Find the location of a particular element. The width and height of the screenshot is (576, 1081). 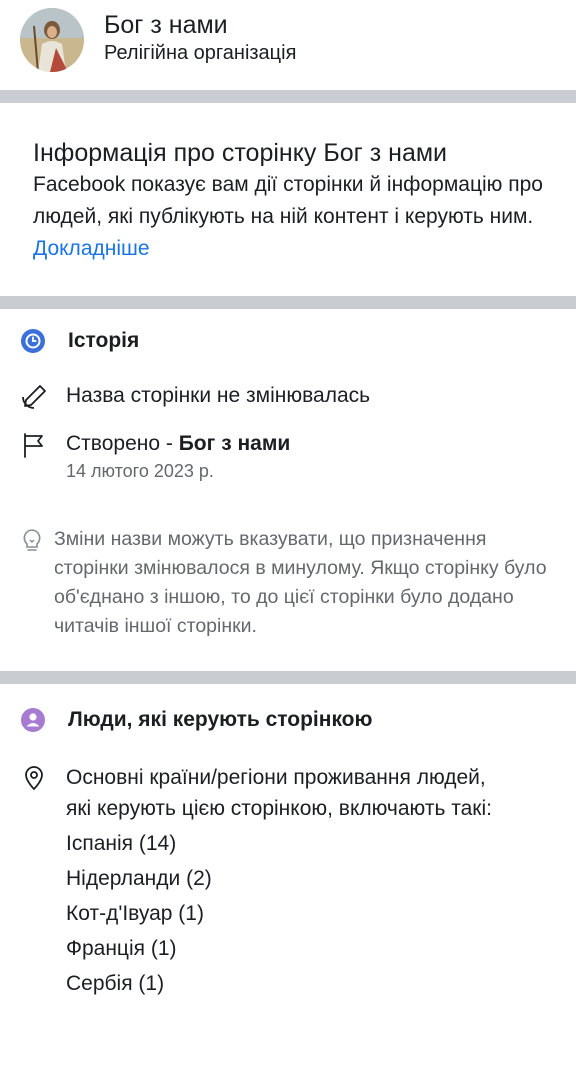

name-unchanged-text: Назва сторінки не змінювалась is located at coordinates (218, 395).